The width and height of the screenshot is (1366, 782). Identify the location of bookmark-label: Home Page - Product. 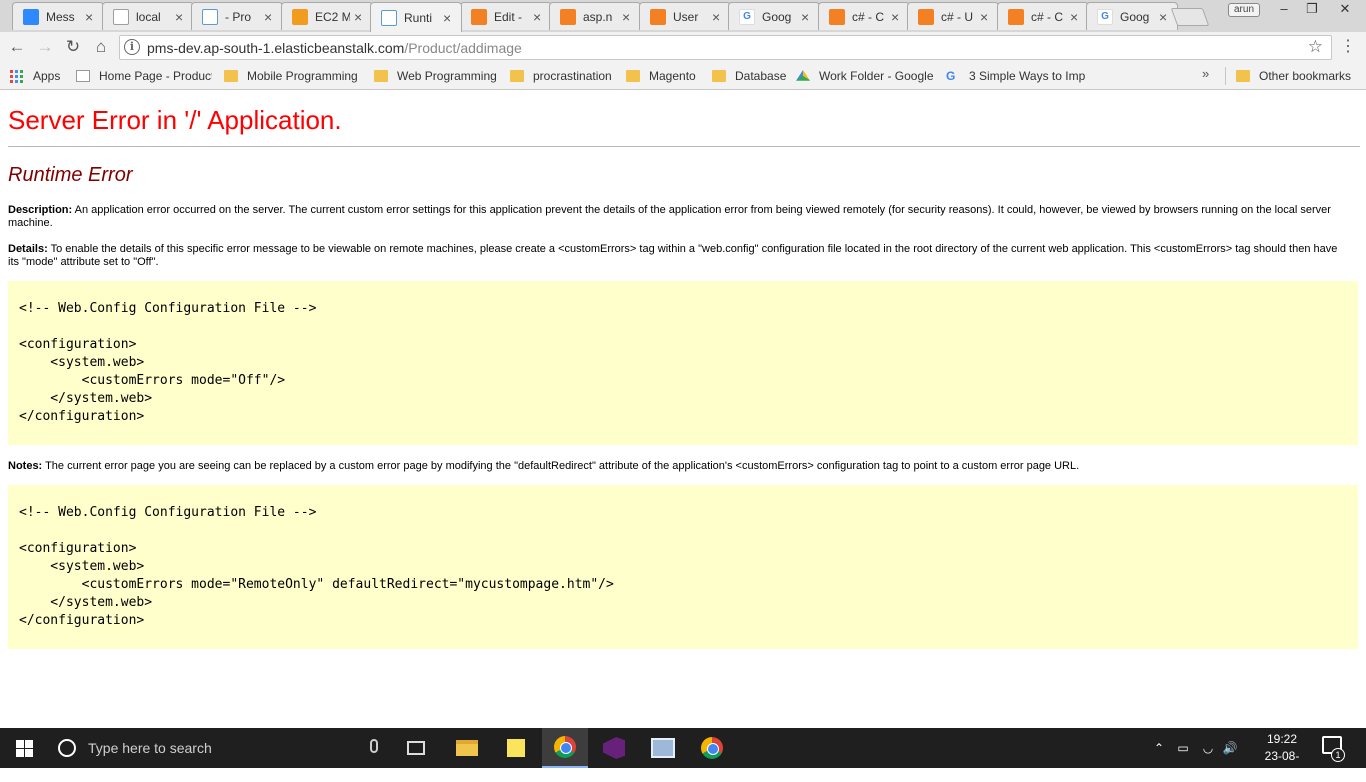
(155, 76).